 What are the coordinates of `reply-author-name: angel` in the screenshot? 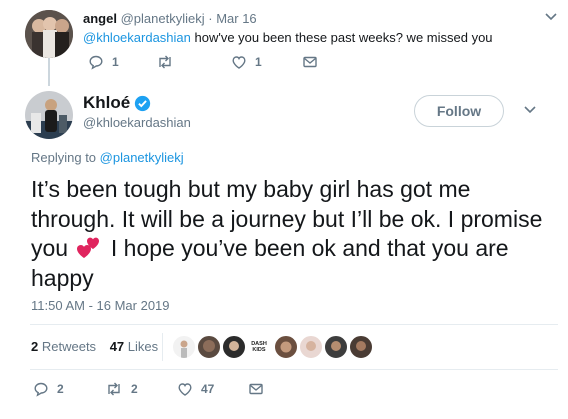 It's located at (100, 18).